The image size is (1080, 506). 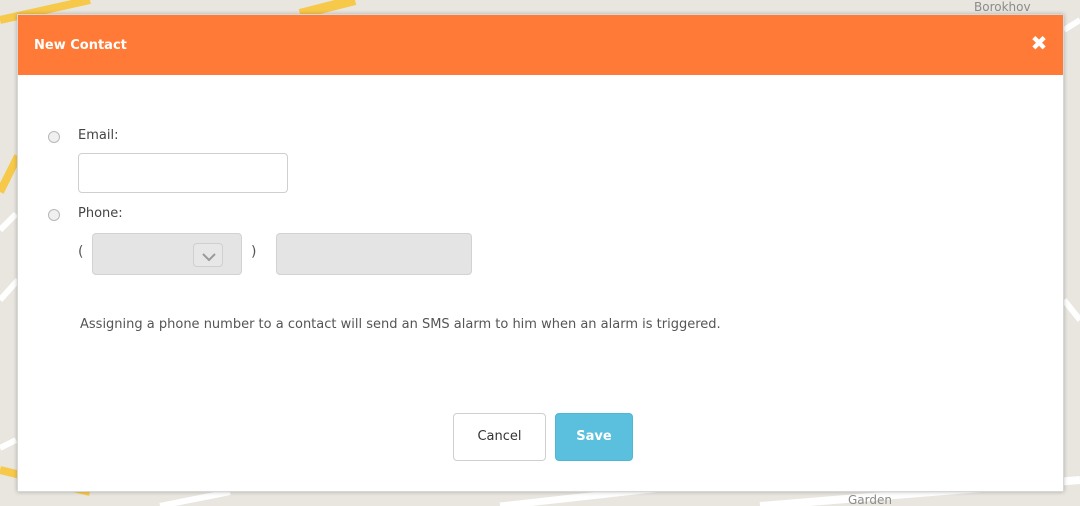 What do you see at coordinates (1002, 7) in the screenshot?
I see `map-label-borokhov: Borokhov` at bounding box center [1002, 7].